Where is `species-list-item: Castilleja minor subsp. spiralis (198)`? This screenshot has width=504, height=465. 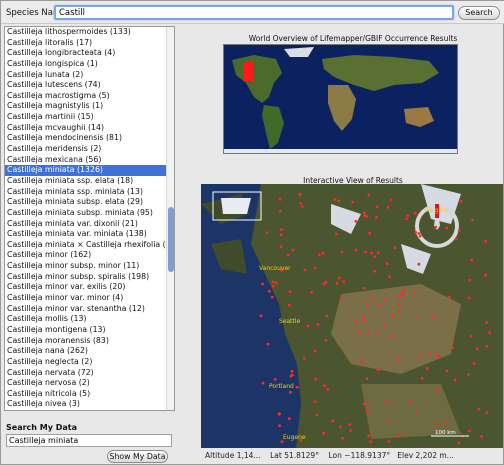
species-list-item: Castilleja minor subsp. spiralis (198) is located at coordinates (86, 277).